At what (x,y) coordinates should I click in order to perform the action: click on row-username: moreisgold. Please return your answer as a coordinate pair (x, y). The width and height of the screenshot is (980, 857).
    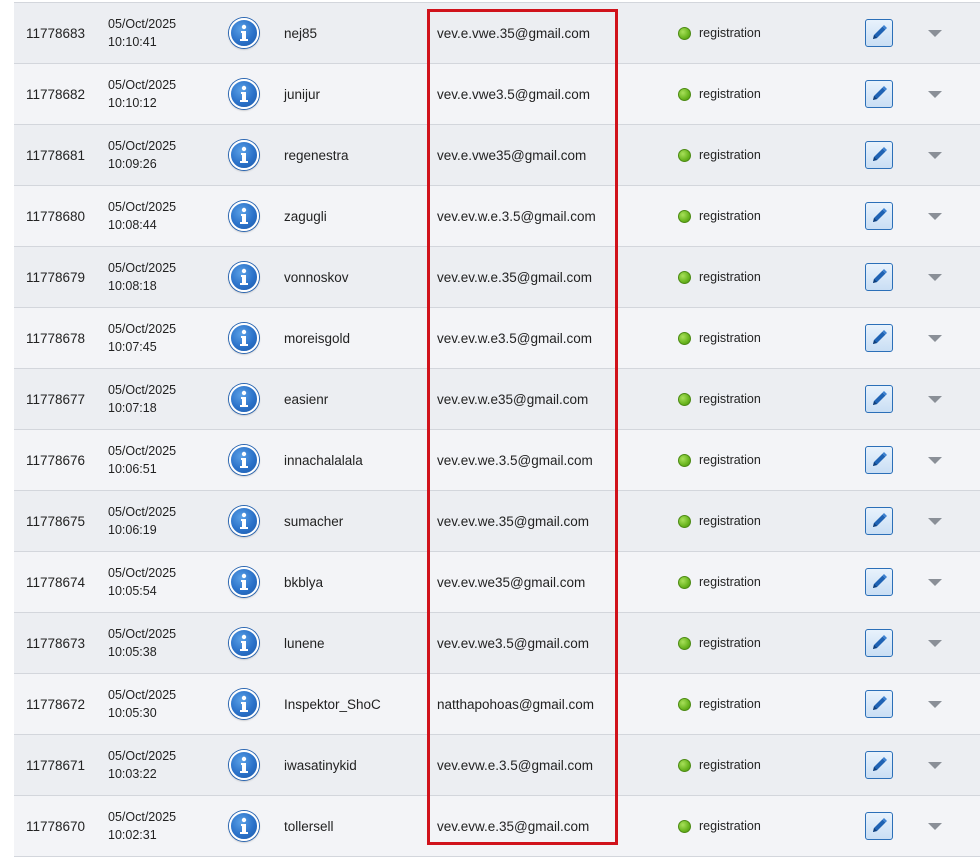
    Looking at the image, I should click on (354, 338).